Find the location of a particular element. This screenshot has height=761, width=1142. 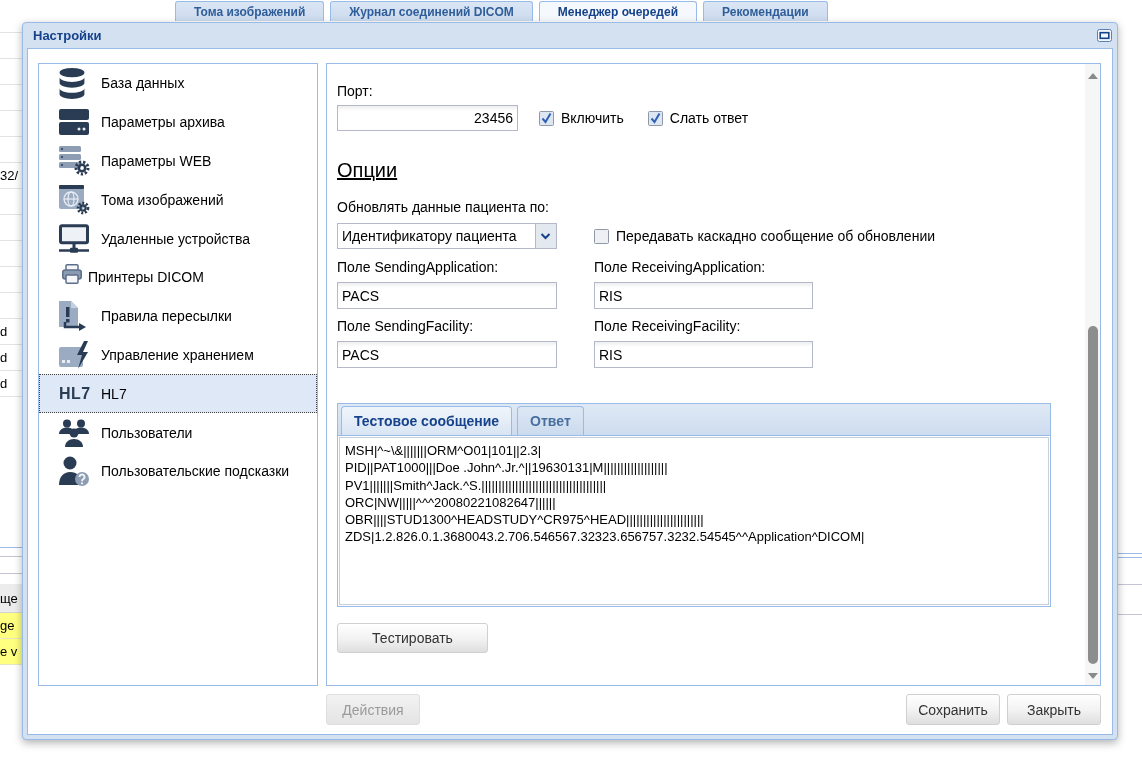

user-question-icon is located at coordinates (74, 471).